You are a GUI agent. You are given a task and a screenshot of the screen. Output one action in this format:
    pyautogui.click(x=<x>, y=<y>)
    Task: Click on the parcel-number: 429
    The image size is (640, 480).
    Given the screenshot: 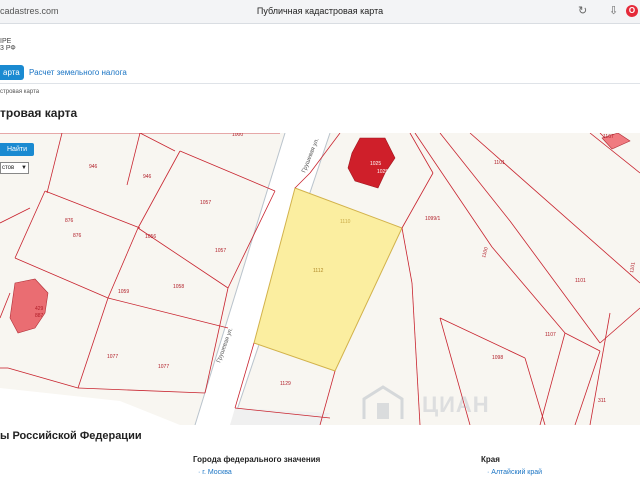 What is the action you would take?
    pyautogui.click(x=39, y=309)
    